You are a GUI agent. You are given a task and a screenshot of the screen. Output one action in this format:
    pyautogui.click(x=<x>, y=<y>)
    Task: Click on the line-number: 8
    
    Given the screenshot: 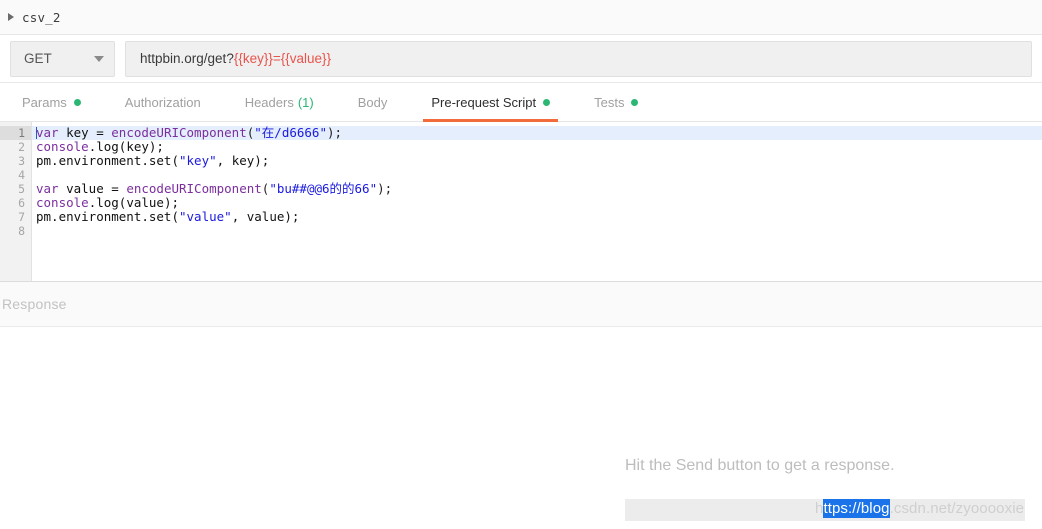 What is the action you would take?
    pyautogui.click(x=21, y=231)
    